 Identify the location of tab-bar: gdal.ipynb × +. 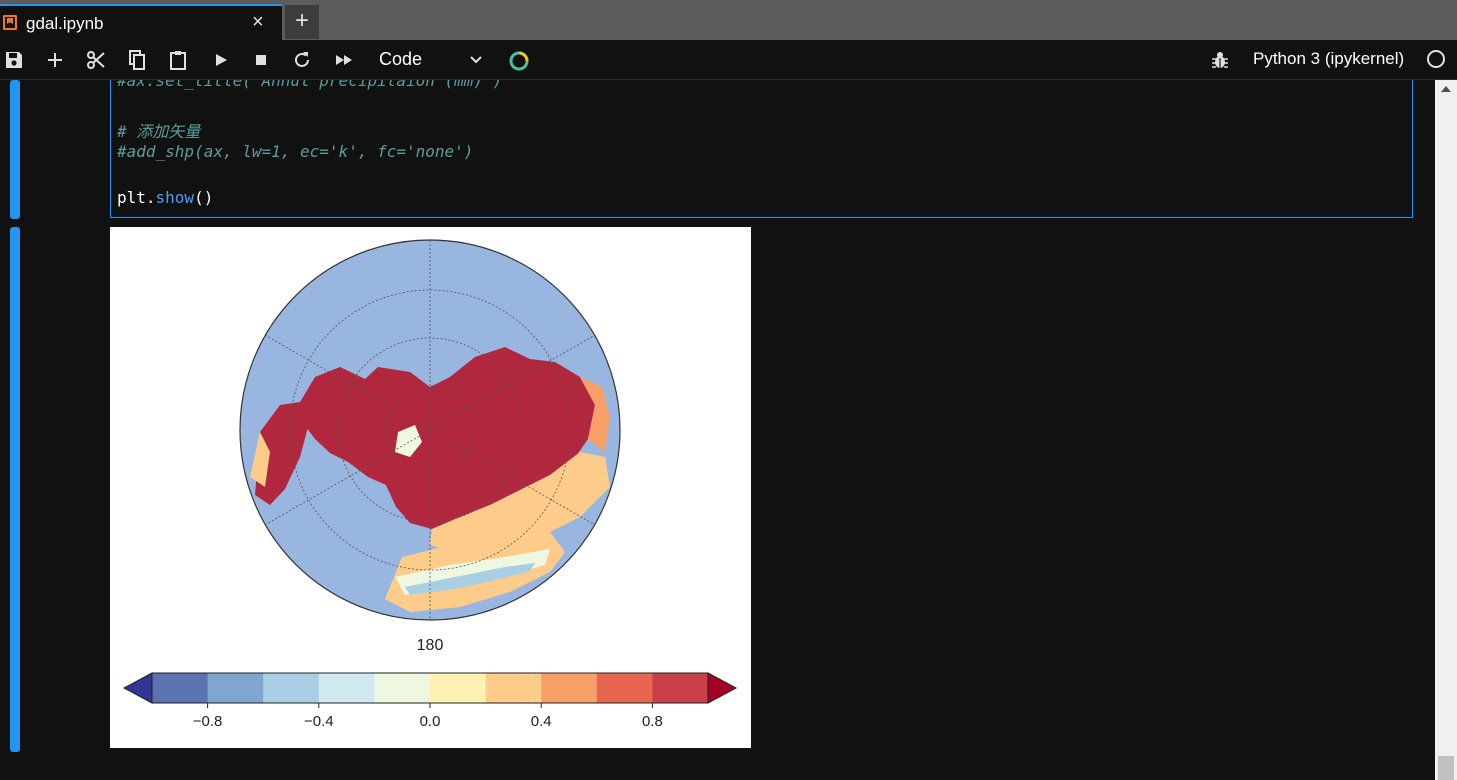
(728, 20).